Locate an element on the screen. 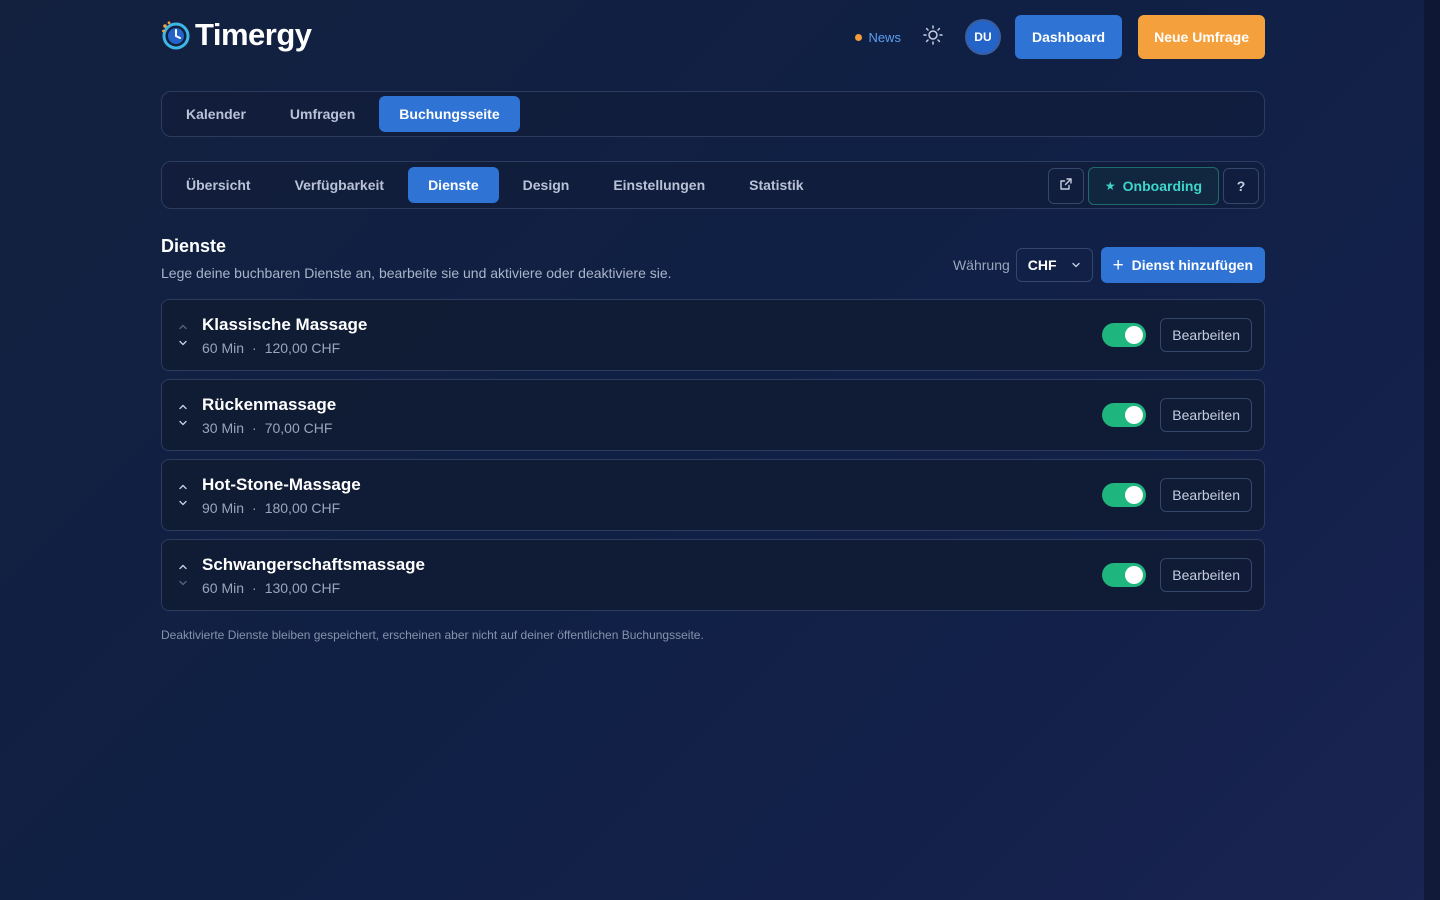 The height and width of the screenshot is (900, 1440). section-actions: Währung CHF + Dienst hinzufügen is located at coordinates (1109, 265).